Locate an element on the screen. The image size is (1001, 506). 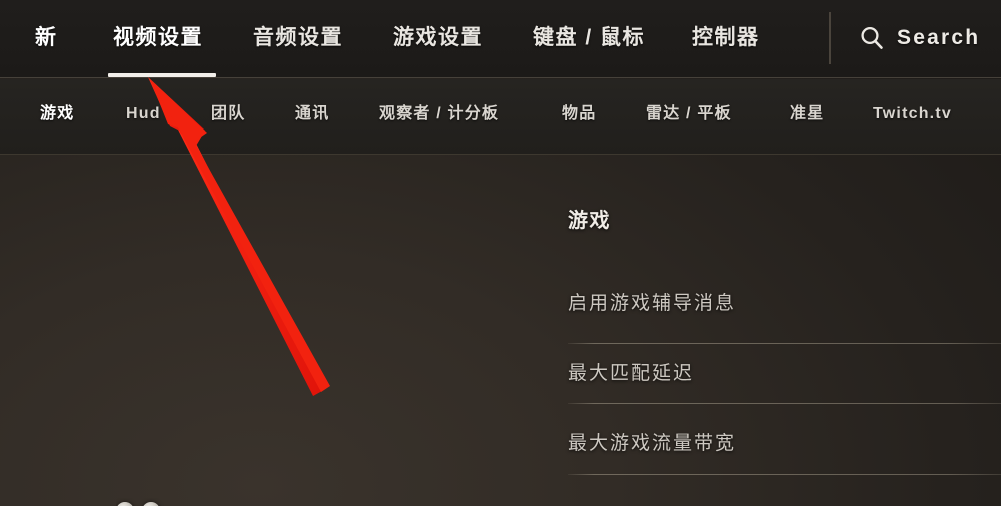
subtab-team: 团队 is located at coordinates (228, 114).